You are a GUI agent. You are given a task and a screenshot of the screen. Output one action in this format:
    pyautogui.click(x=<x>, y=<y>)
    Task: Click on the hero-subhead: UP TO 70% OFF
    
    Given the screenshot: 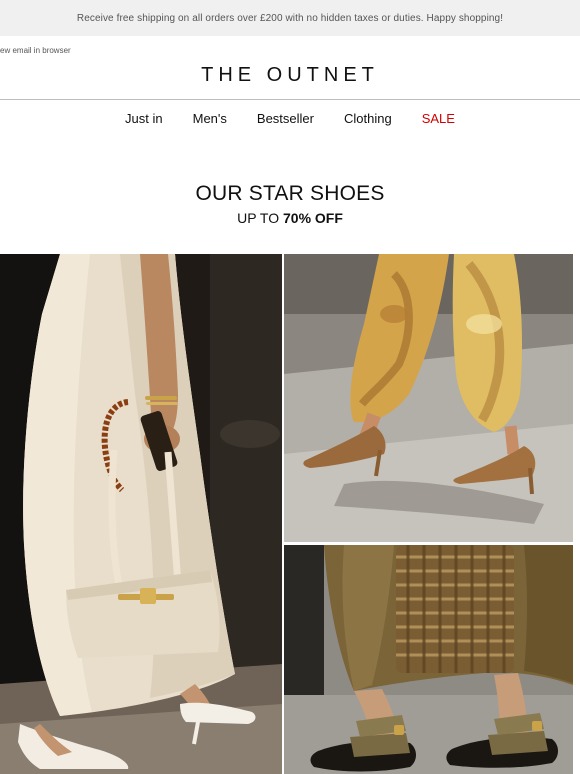 What is the action you would take?
    pyautogui.click(x=290, y=218)
    